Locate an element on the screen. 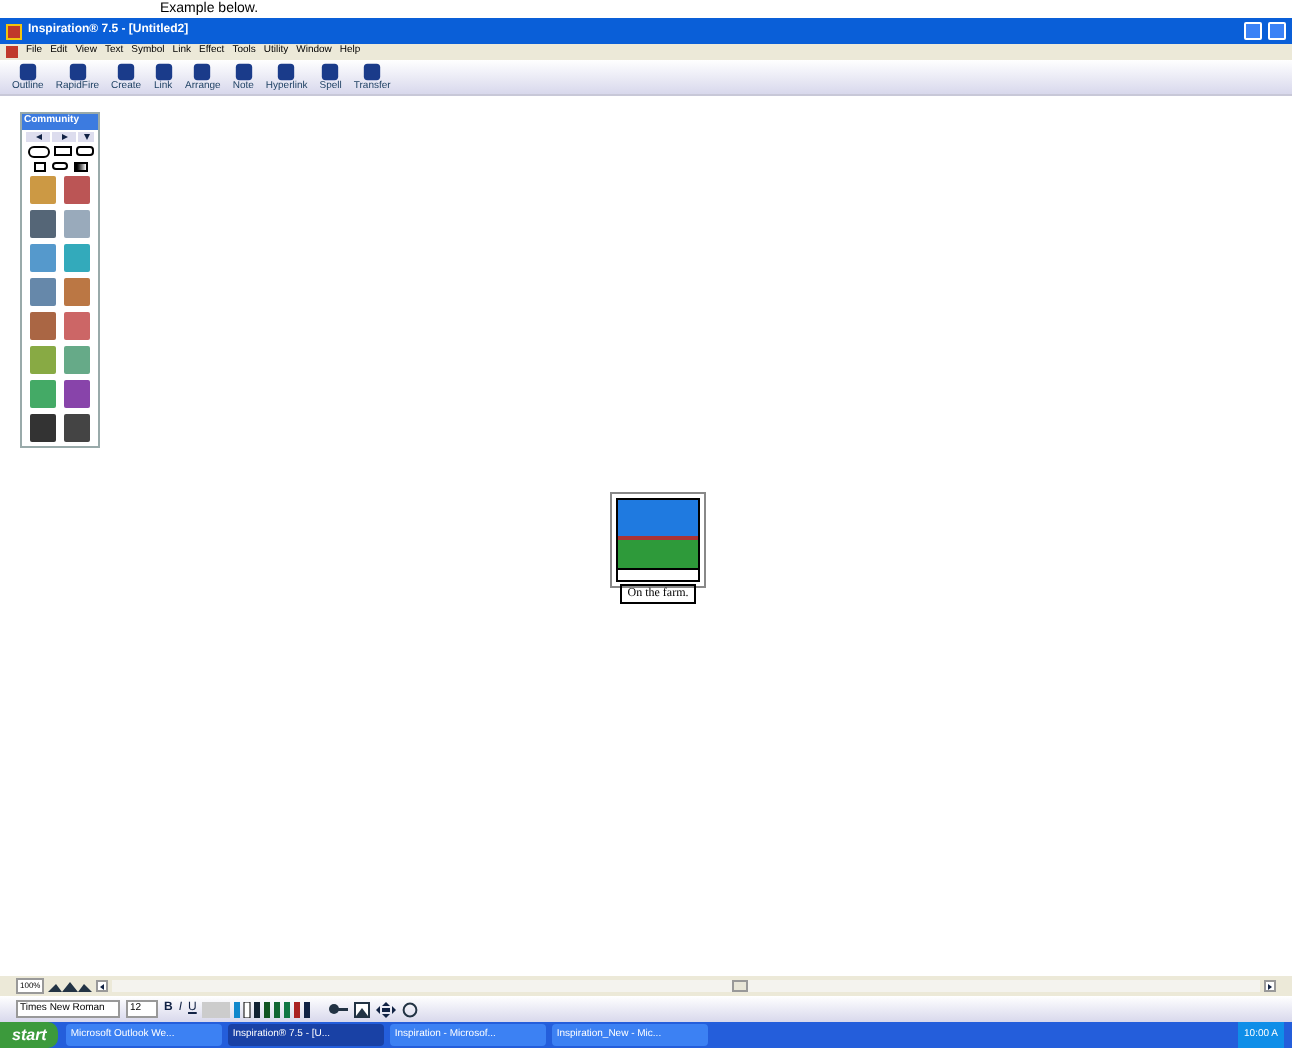 This screenshot has height=1048, width=1292. minimize-button is located at coordinates (1253, 31).